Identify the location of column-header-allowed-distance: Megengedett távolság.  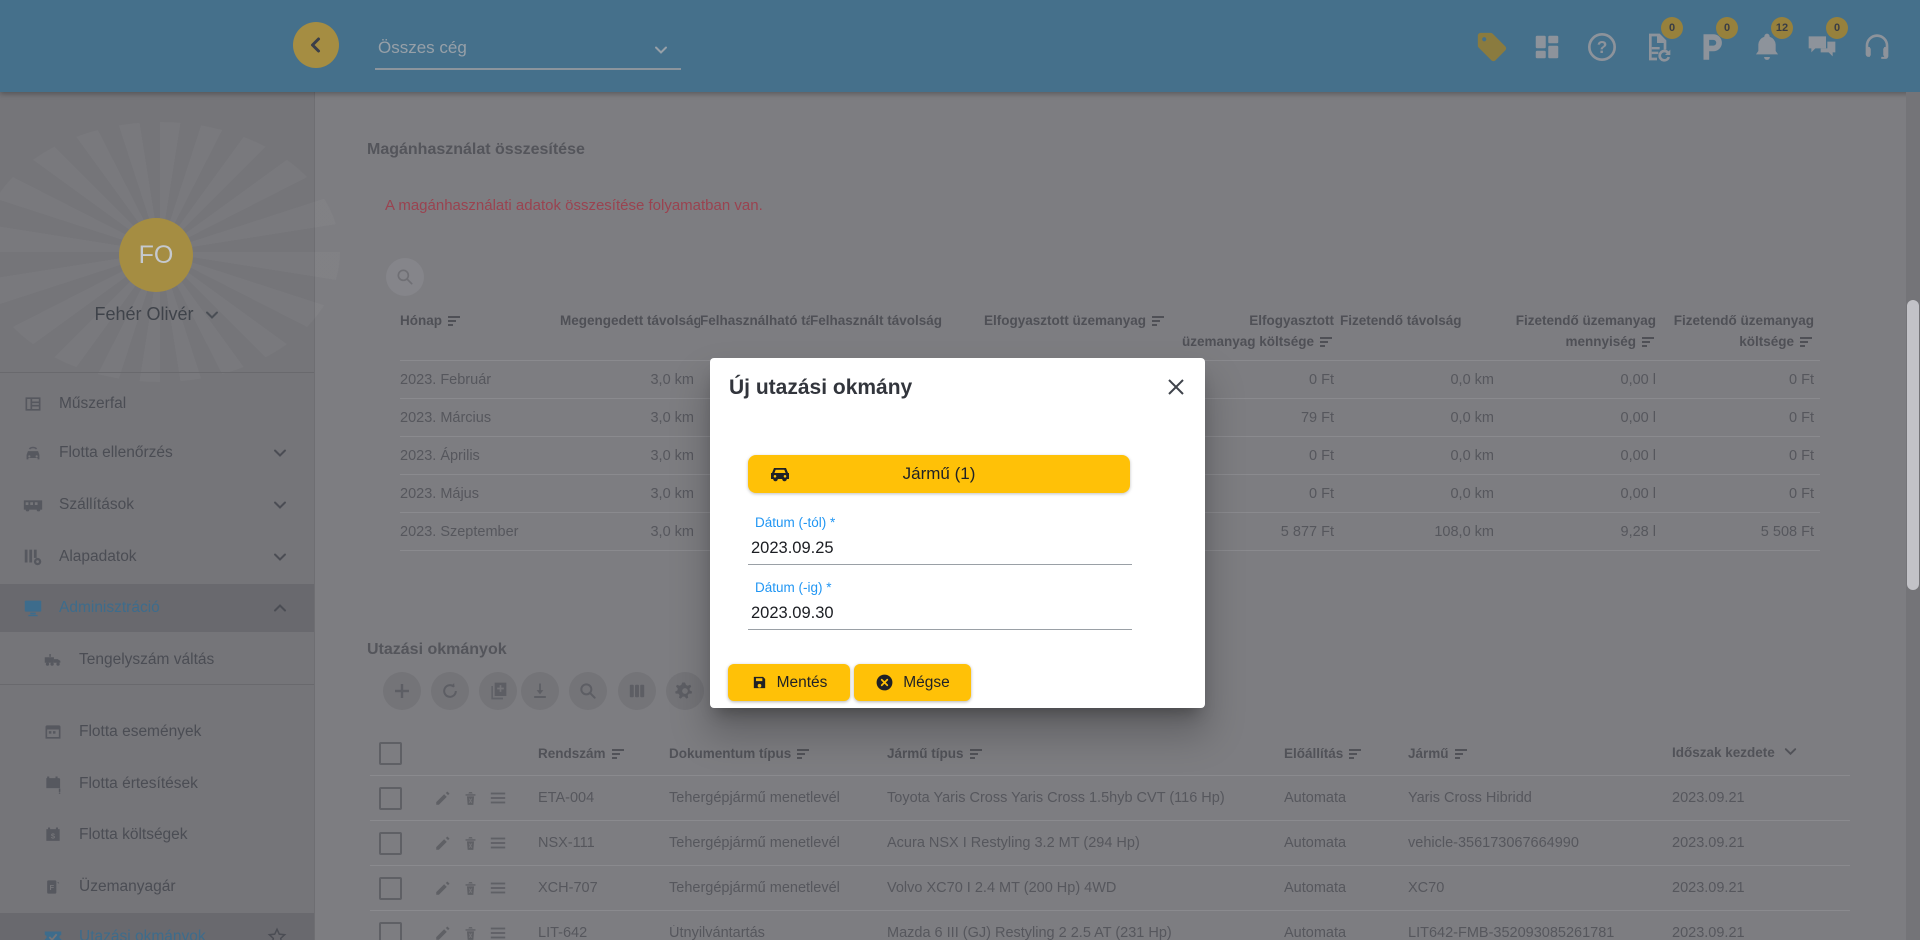
(630, 334).